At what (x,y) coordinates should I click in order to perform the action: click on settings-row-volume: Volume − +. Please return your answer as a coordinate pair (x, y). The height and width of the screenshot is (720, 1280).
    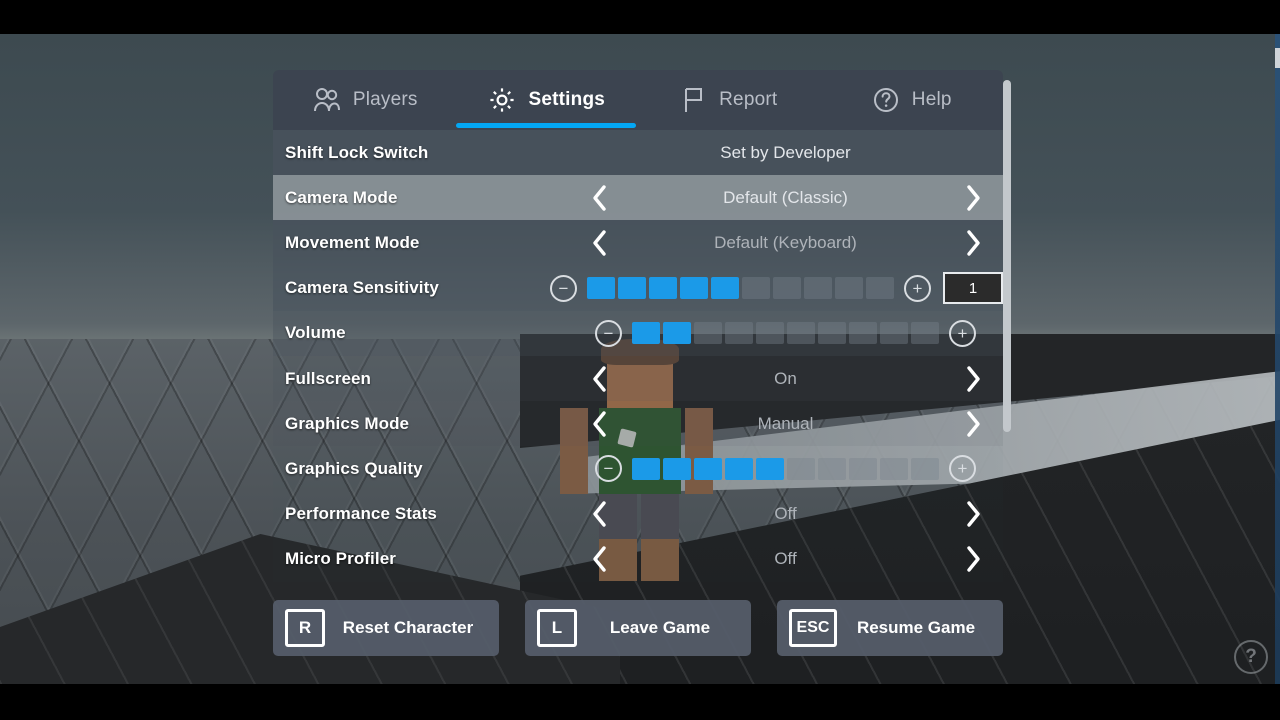
    Looking at the image, I should click on (638, 333).